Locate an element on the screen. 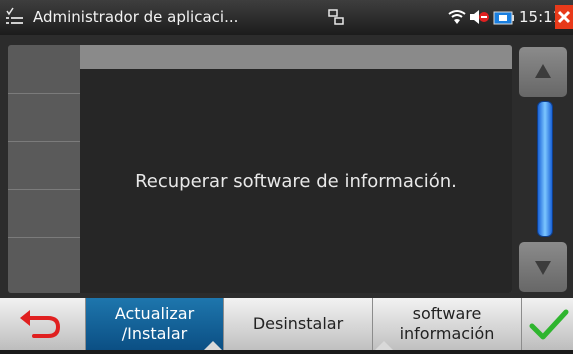  status-bar: Administrador de aplicaci... 15:11 is located at coordinates (286, 17).